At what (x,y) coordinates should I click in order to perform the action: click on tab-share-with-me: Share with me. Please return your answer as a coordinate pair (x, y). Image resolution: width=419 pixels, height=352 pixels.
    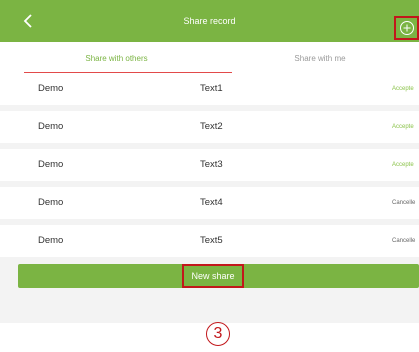
    Looking at the image, I should click on (320, 58).